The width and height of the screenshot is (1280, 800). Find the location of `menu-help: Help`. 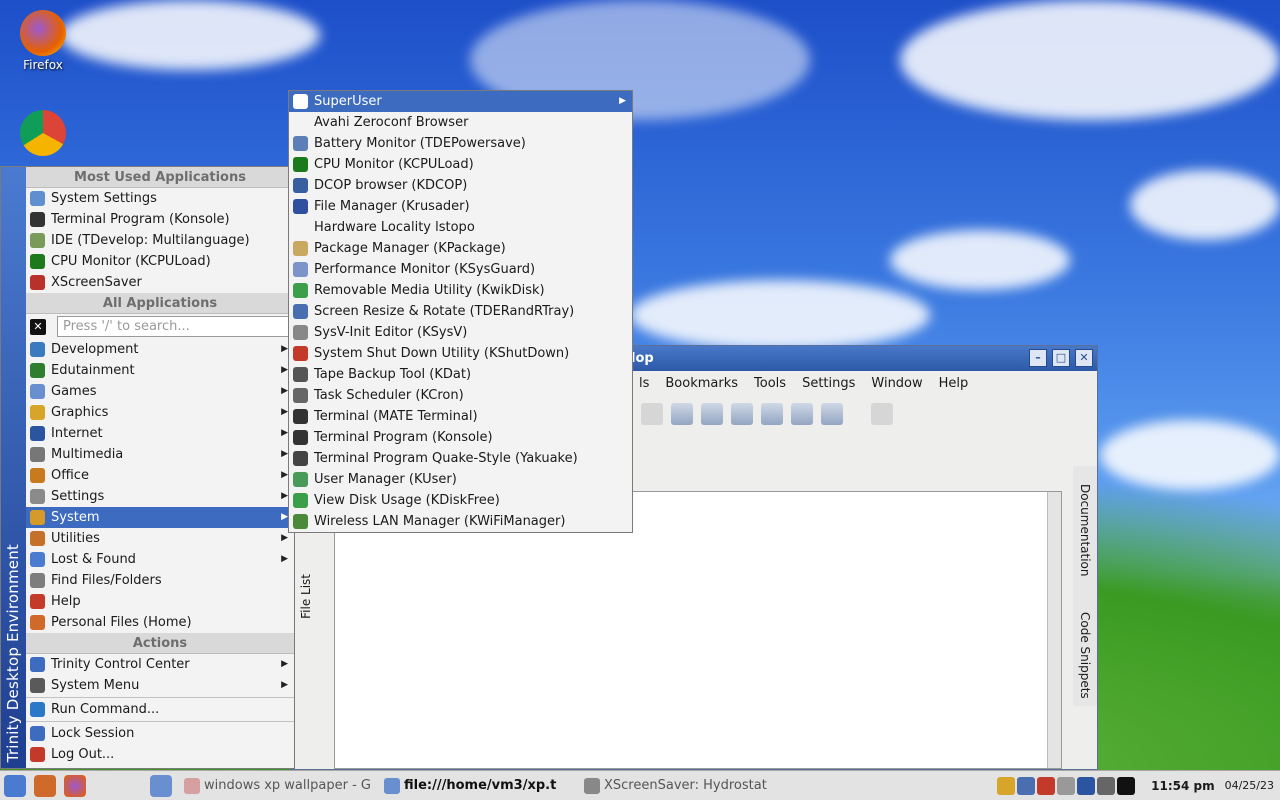

menu-help: Help is located at coordinates (954, 383).